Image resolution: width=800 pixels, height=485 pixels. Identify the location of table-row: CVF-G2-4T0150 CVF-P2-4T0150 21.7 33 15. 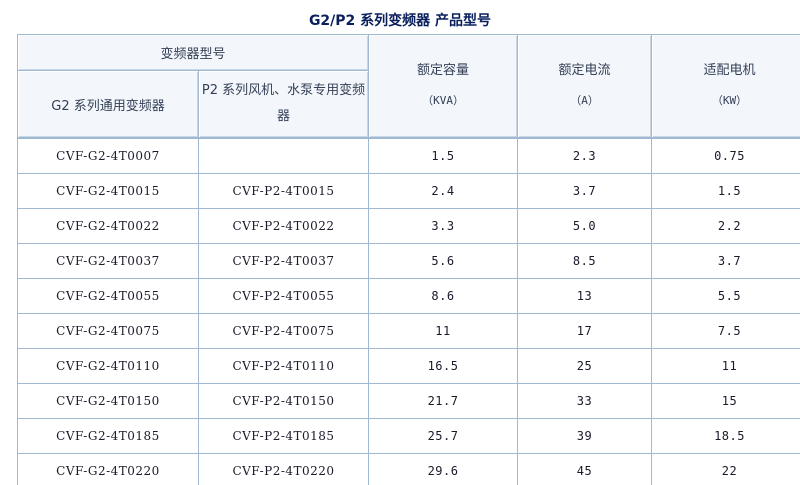
(409, 401).